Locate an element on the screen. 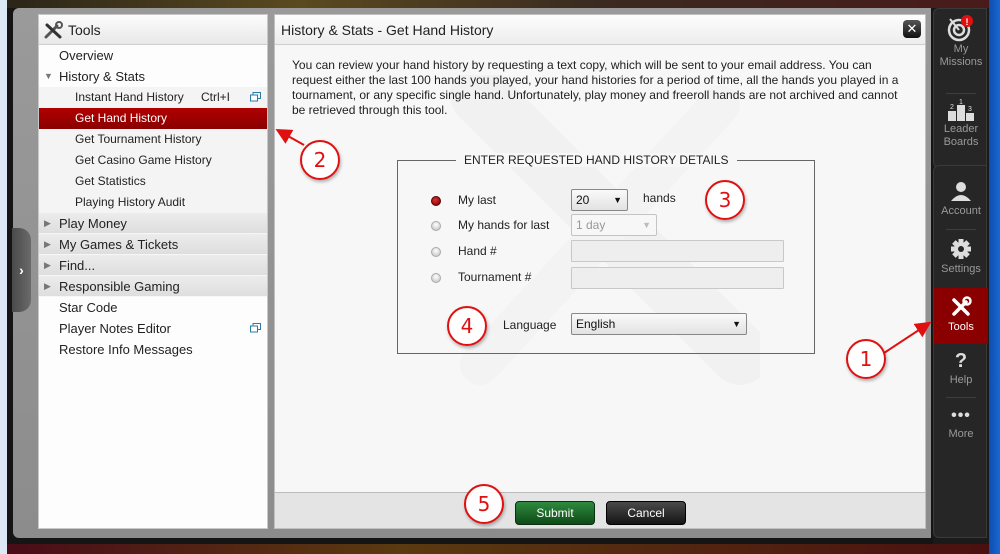 The height and width of the screenshot is (554, 1000). nav-item-label: Instant Hand History is located at coordinates (129, 97).